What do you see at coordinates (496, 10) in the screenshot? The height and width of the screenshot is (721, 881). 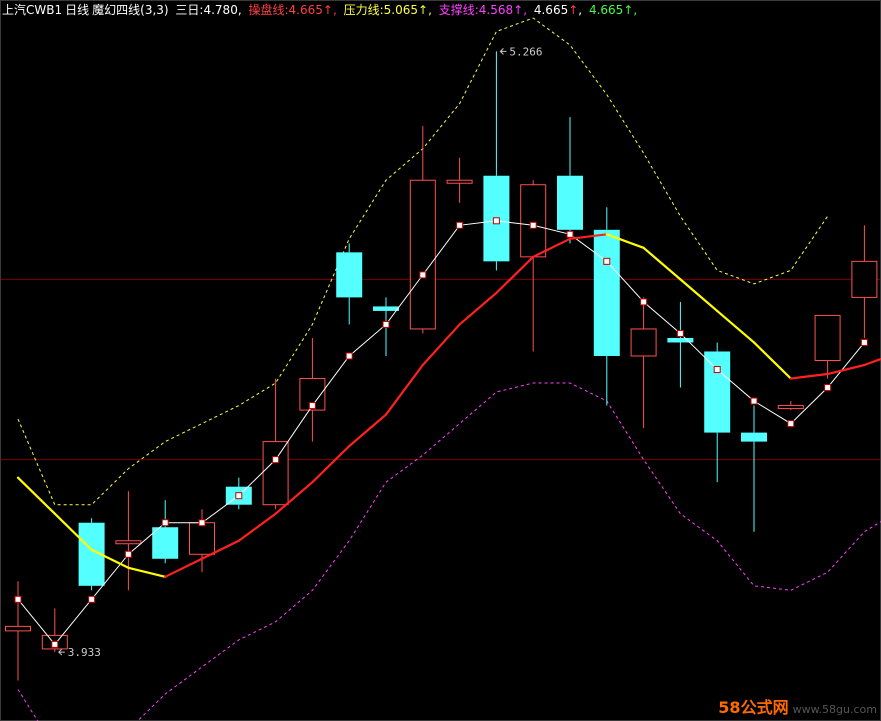 I see `zhicheng-value: 4.568` at bounding box center [496, 10].